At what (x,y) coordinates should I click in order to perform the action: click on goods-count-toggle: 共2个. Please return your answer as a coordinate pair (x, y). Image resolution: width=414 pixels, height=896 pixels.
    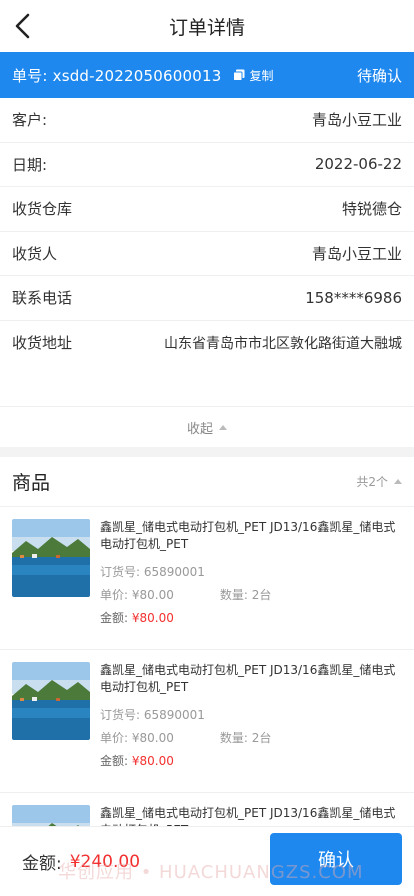
    Looking at the image, I should click on (379, 481).